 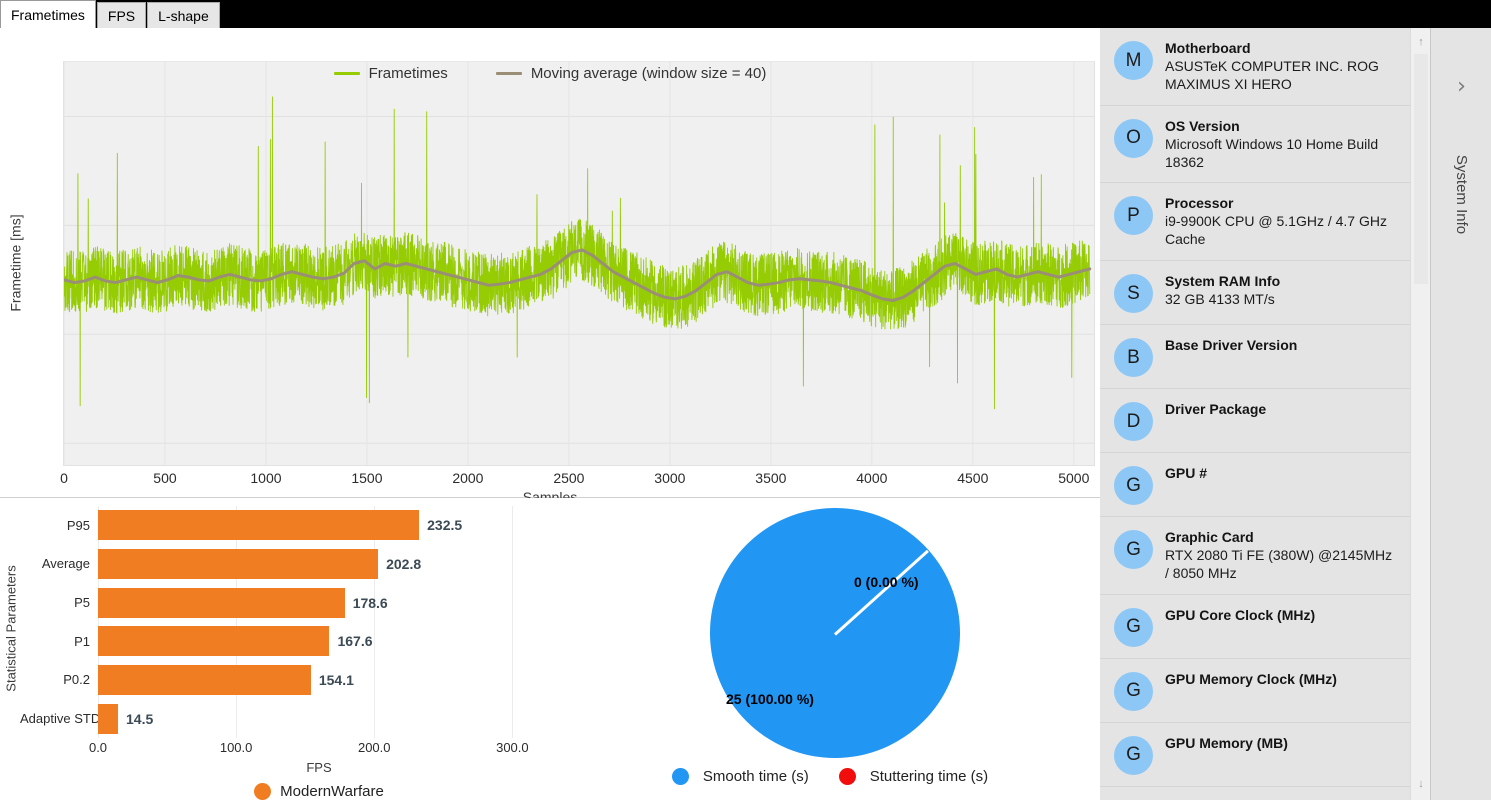 I want to click on bar-x-axis-label: FPS, so click(x=319, y=767).